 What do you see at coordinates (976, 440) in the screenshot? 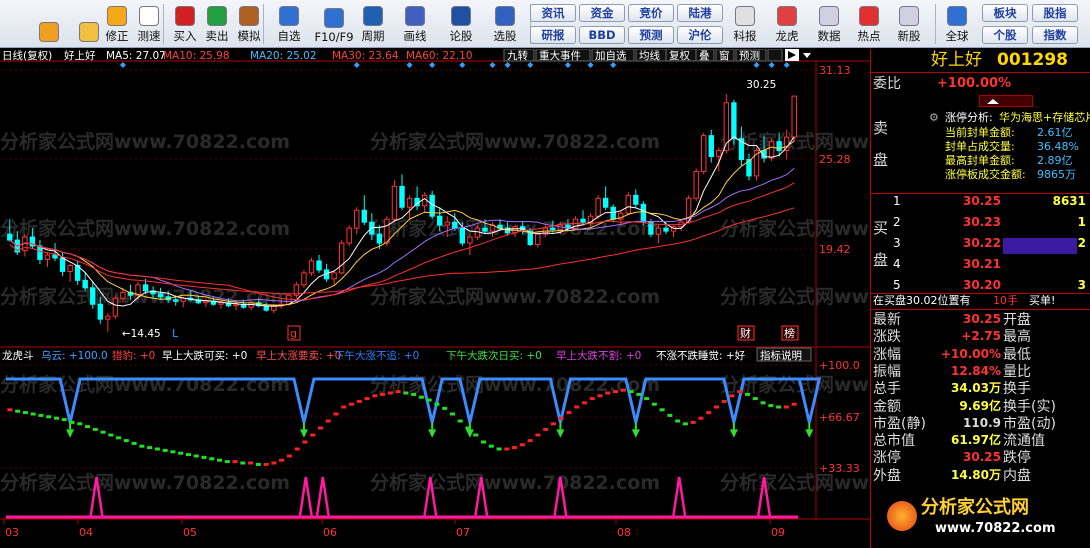
I see `quote-value: 61.97亿` at bounding box center [976, 440].